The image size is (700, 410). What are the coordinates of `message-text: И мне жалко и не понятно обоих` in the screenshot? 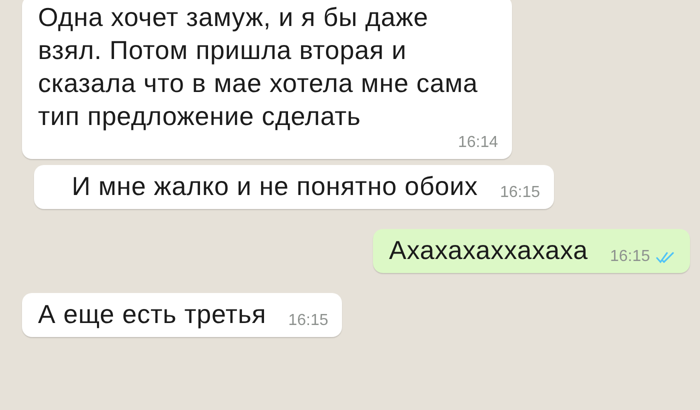 It's located at (275, 186).